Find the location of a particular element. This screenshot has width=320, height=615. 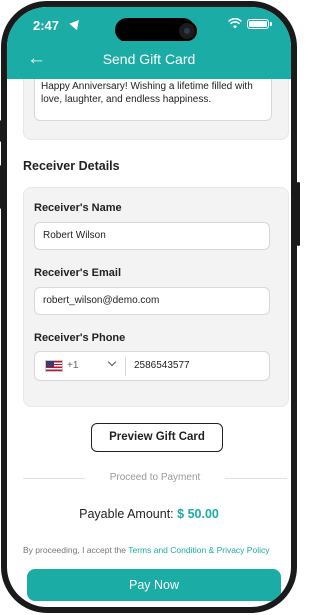

proceed-label-wrap: Proceed to Payment is located at coordinates (155, 477).